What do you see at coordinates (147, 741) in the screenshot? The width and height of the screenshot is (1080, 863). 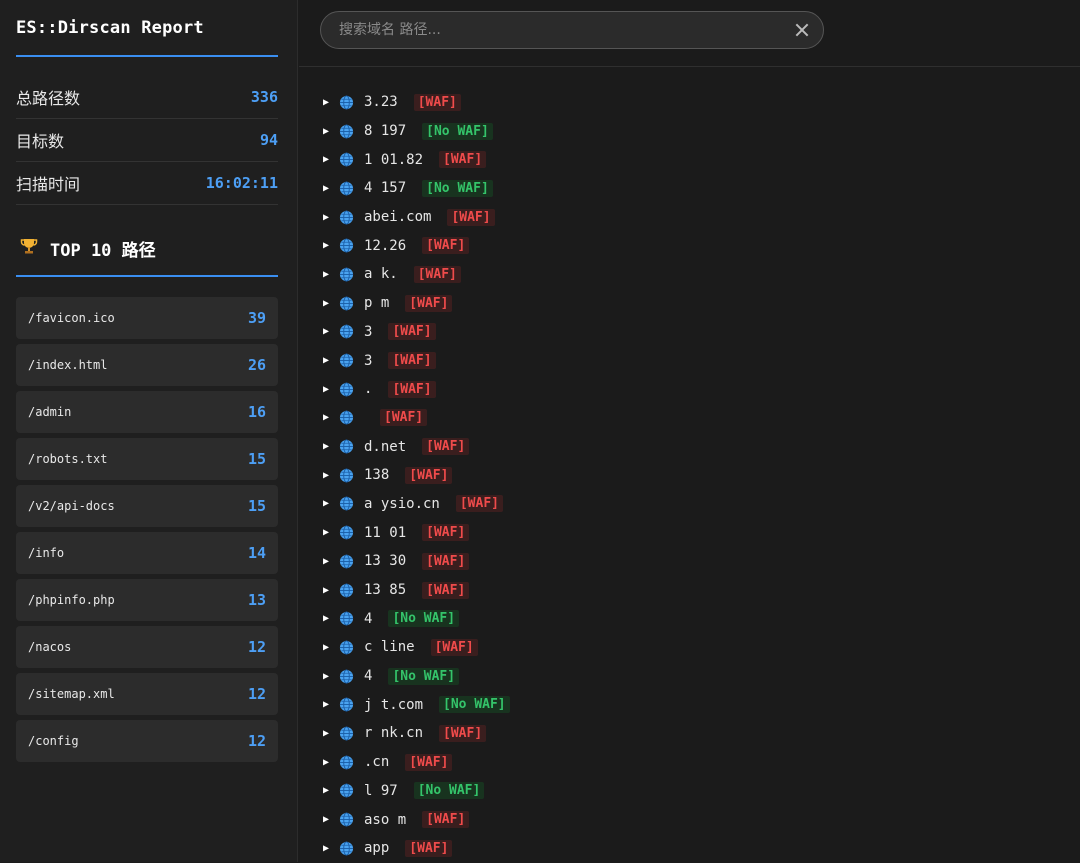 I see `path-item: /config 12` at bounding box center [147, 741].